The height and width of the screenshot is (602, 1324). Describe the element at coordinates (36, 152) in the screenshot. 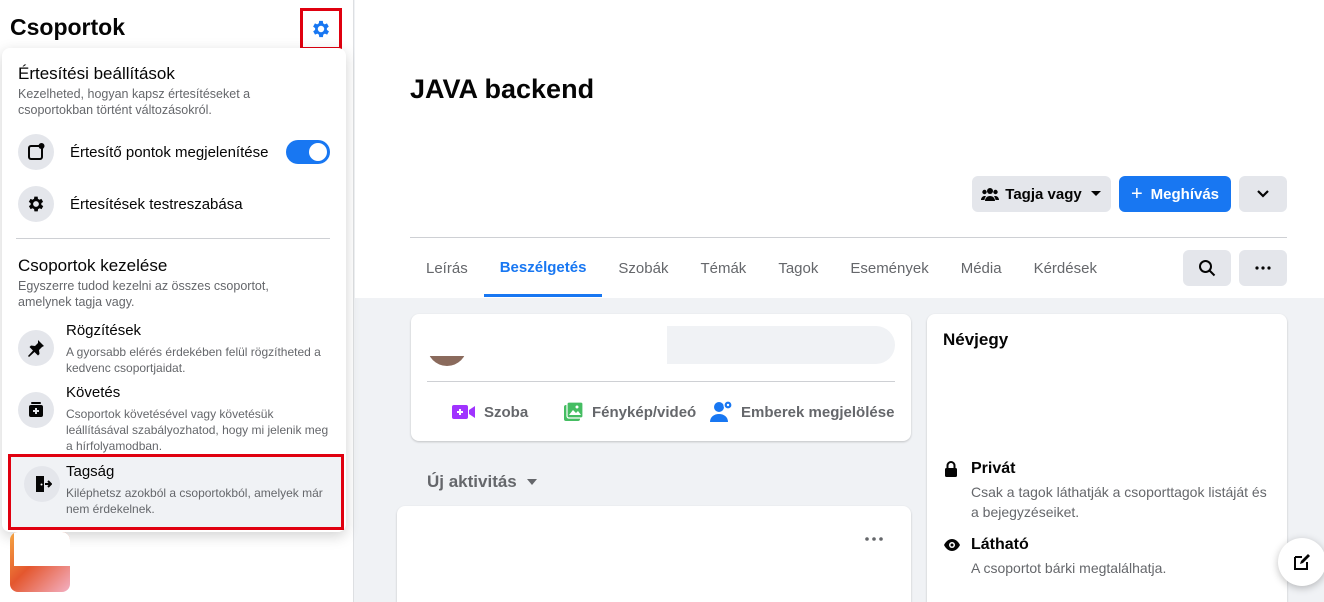

I see `notification-dot-icon` at that location.